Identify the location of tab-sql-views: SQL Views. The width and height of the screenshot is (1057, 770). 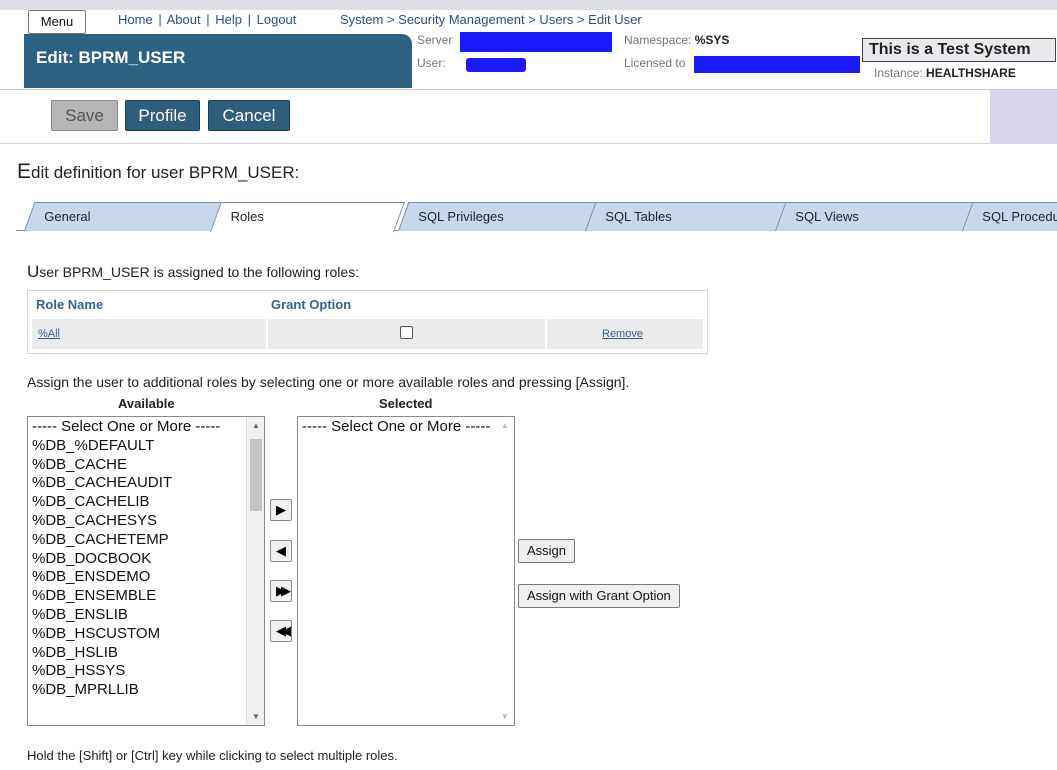
(875, 216).